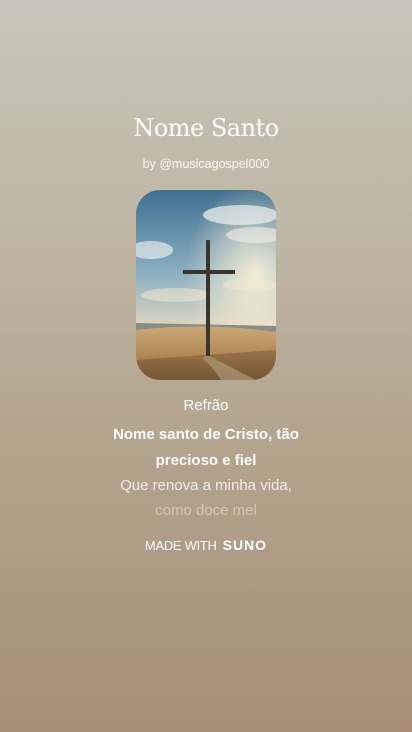  Describe the element at coordinates (245, 545) in the screenshot. I see `suno-logo: SUNO` at that location.